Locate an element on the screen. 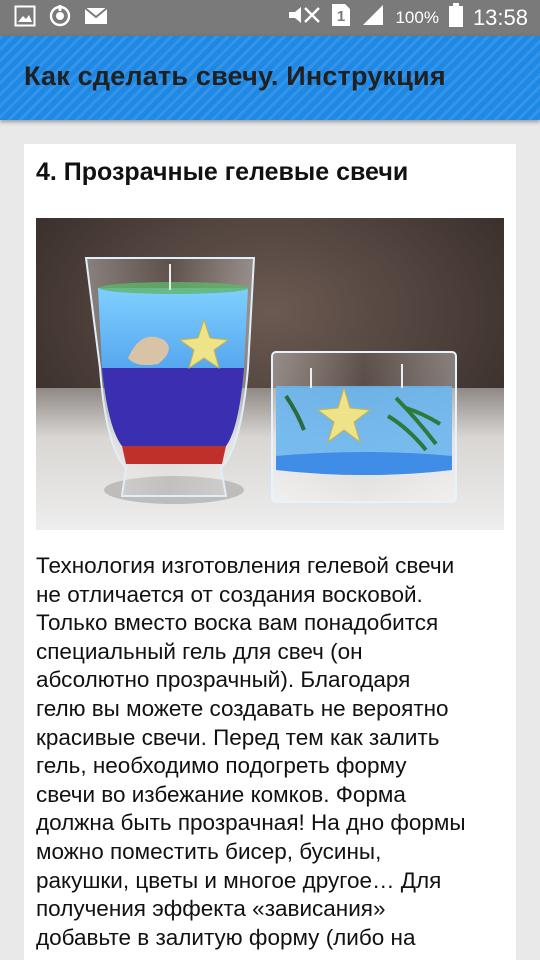 The image size is (540, 960). clock: 13:58 is located at coordinates (500, 17).